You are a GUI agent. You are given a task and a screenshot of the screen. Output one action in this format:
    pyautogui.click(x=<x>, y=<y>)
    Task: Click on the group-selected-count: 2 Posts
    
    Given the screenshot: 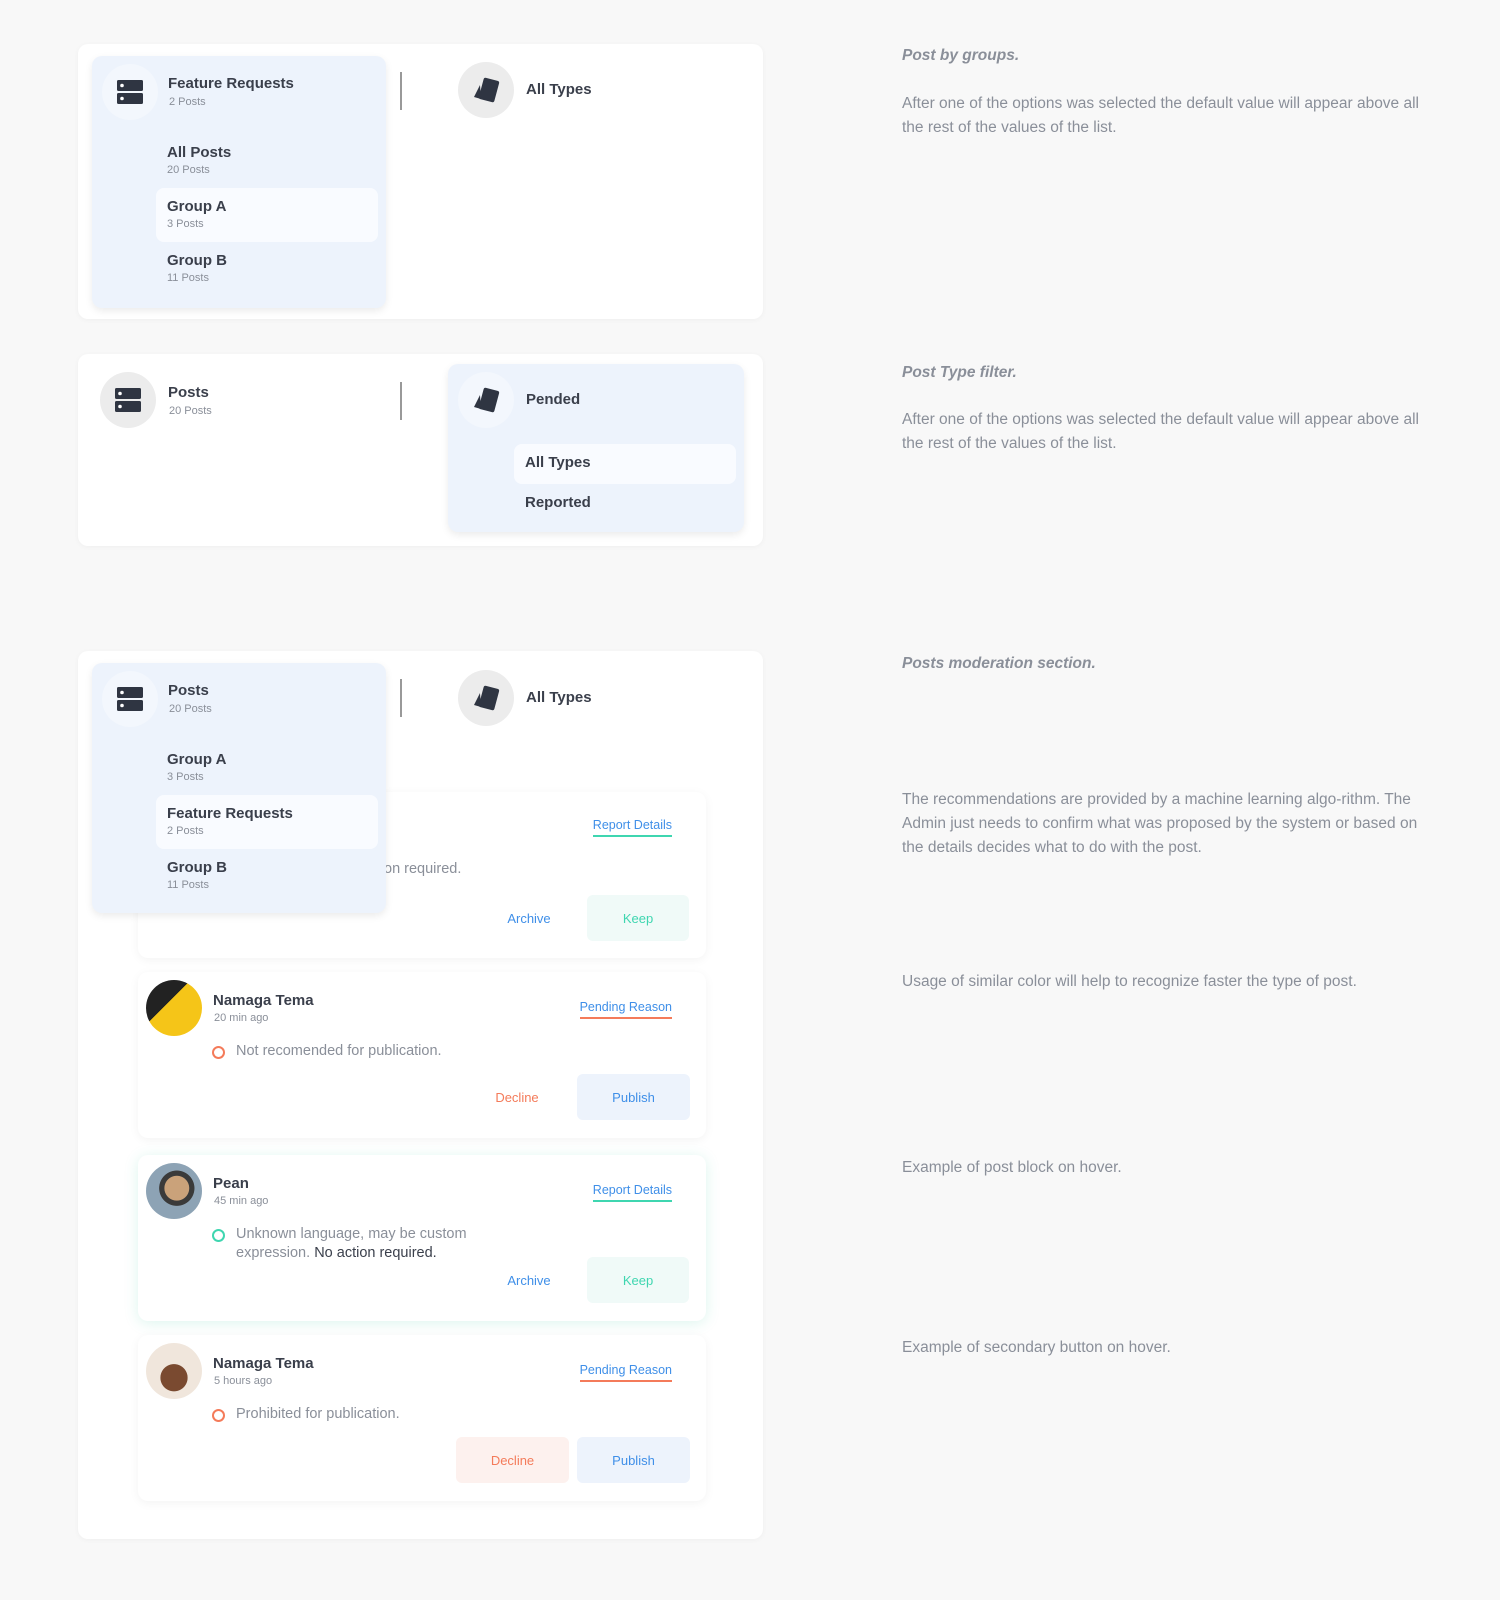 What is the action you would take?
    pyautogui.click(x=187, y=102)
    